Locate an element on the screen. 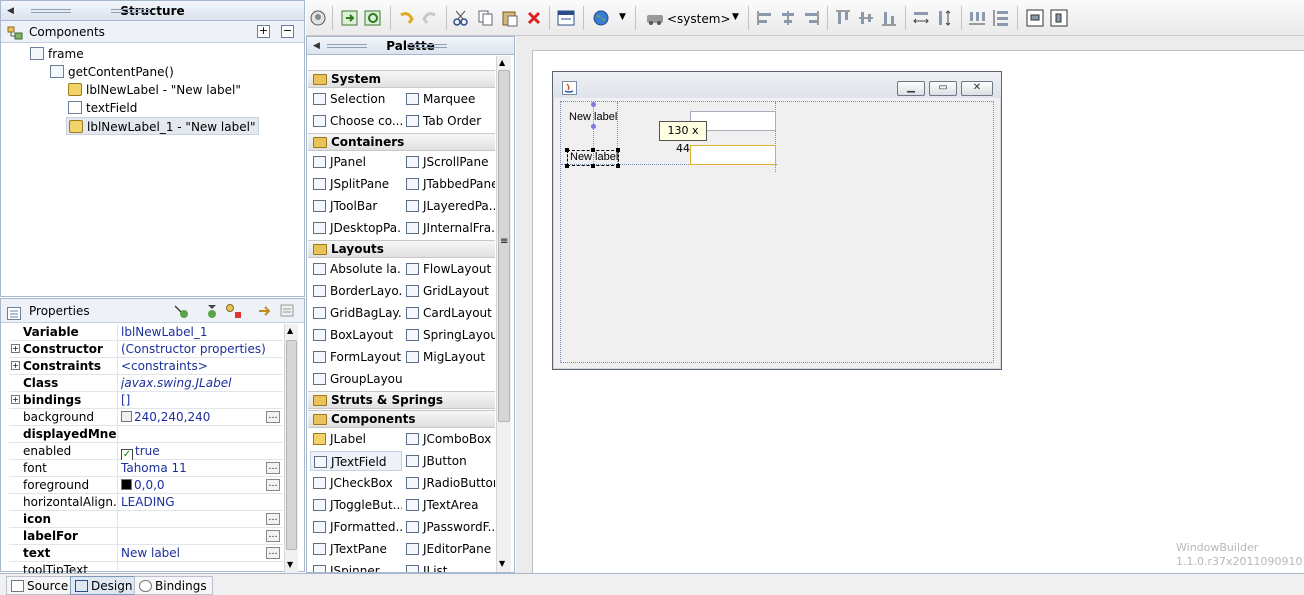 The width and height of the screenshot is (1304, 595). same-height-icon is located at coordinates (945, 18).